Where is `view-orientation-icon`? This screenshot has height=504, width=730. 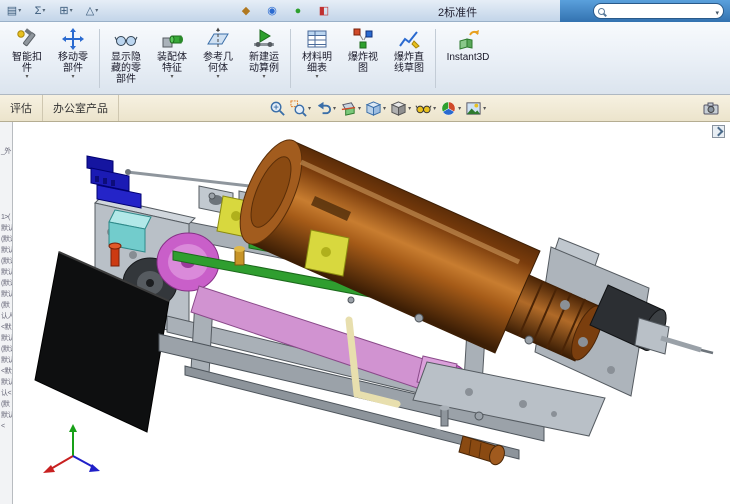
view-orientation-icon is located at coordinates (375, 108).